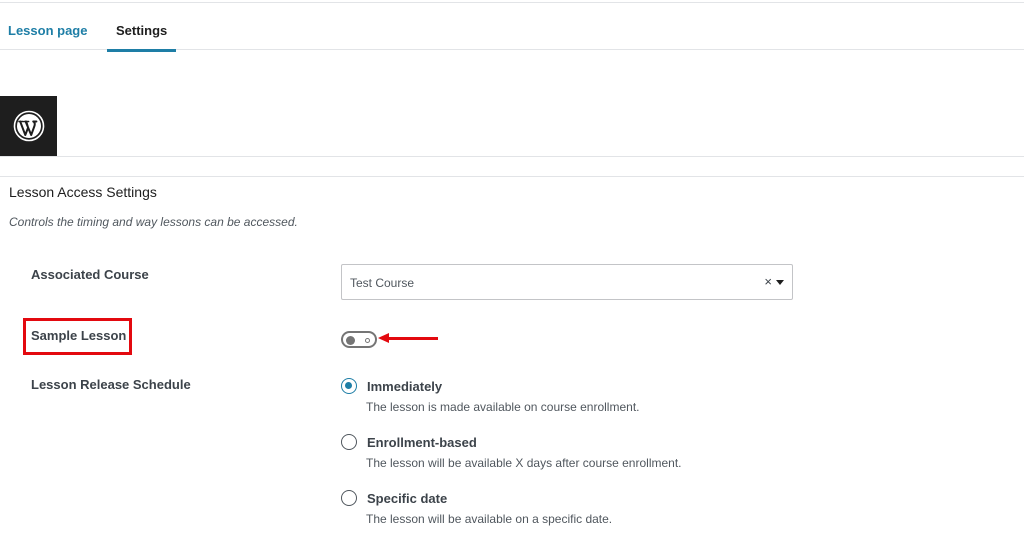  I want to click on chevron-down-icon, so click(780, 282).